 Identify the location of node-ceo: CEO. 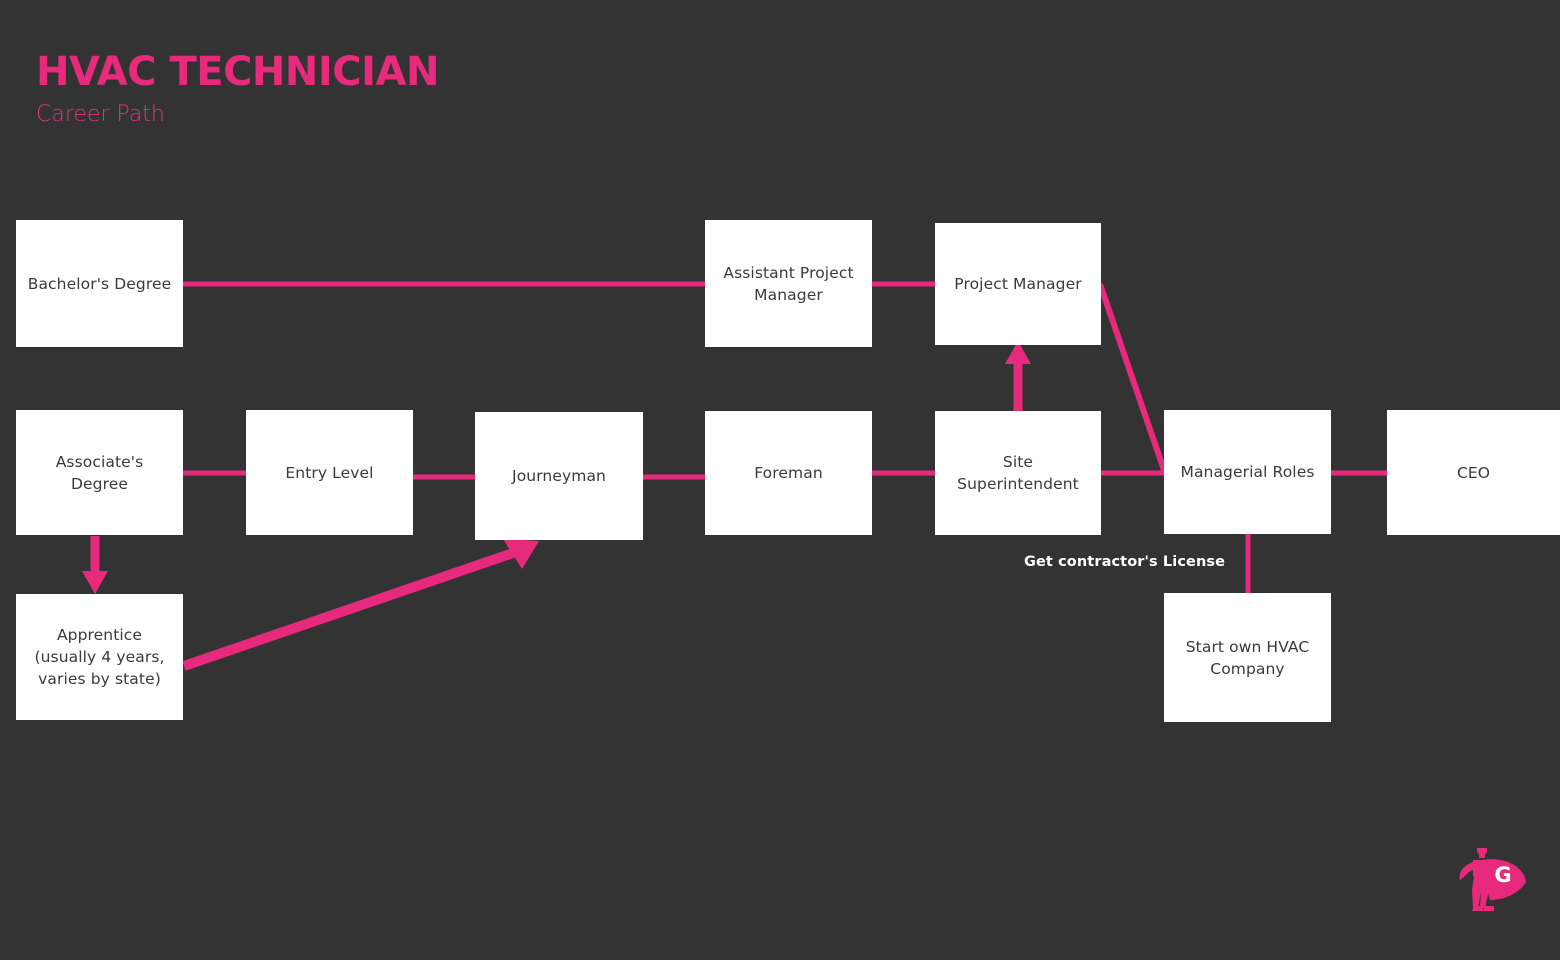
(1473, 472).